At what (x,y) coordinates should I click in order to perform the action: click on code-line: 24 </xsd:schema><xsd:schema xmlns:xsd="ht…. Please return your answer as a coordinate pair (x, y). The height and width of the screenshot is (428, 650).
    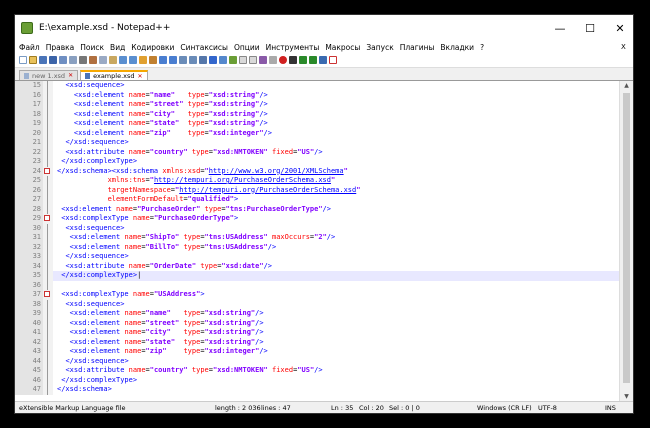
    Looking at the image, I should click on (317, 171).